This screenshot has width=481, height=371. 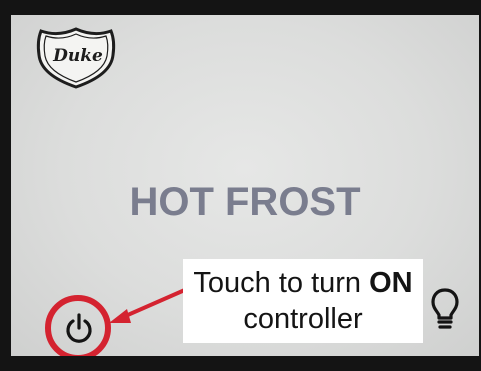 I want to click on power-icon, so click(x=79, y=328).